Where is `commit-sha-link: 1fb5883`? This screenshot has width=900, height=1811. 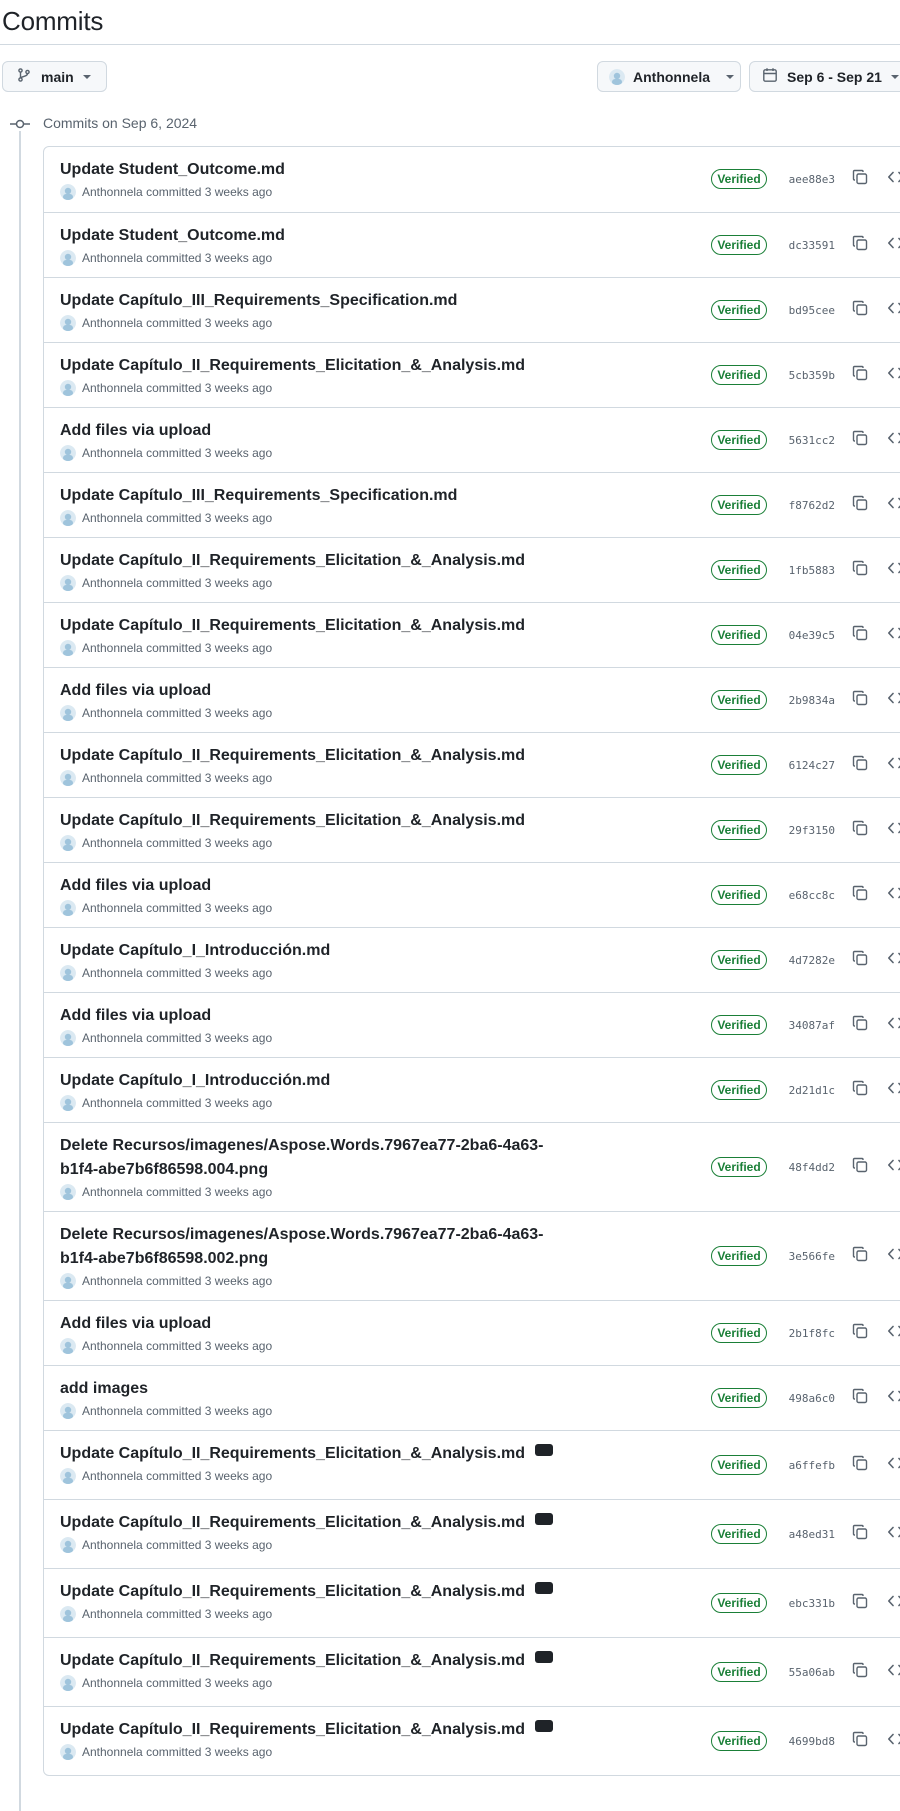 commit-sha-link: 1fb5883 is located at coordinates (812, 570).